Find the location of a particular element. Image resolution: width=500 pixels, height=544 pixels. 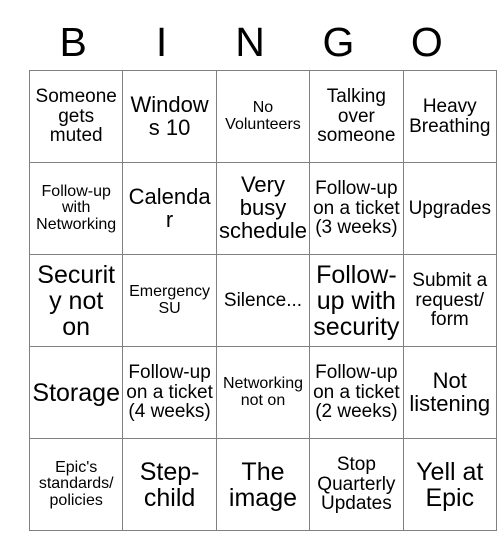

bingo-cell: Very busy schedule is located at coordinates (263, 208).